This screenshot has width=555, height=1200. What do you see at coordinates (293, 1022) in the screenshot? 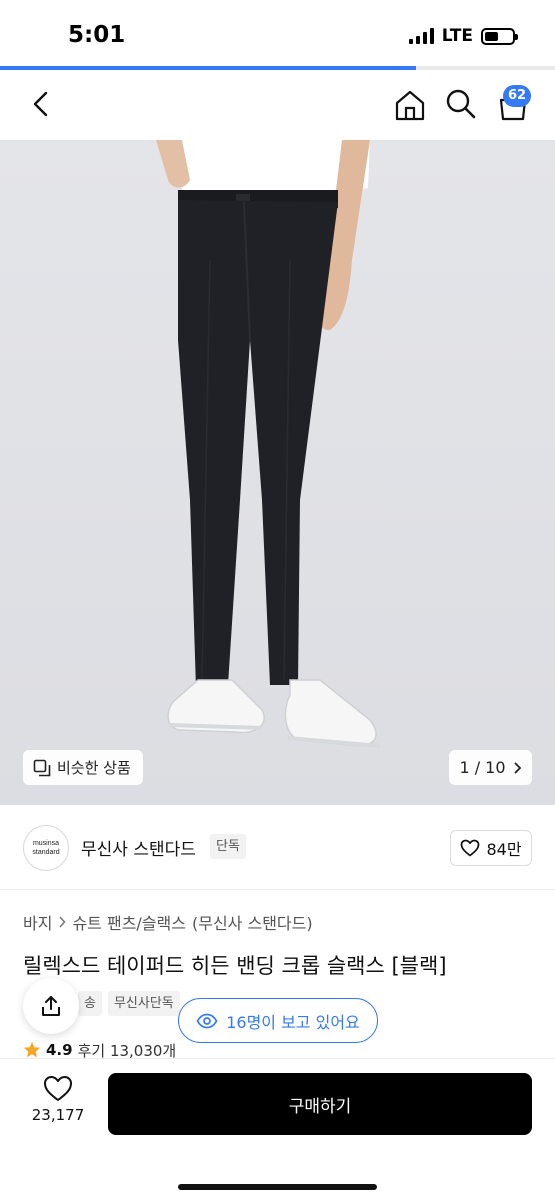
I see `viewers-label: 16명이 보고 있어요` at bounding box center [293, 1022].